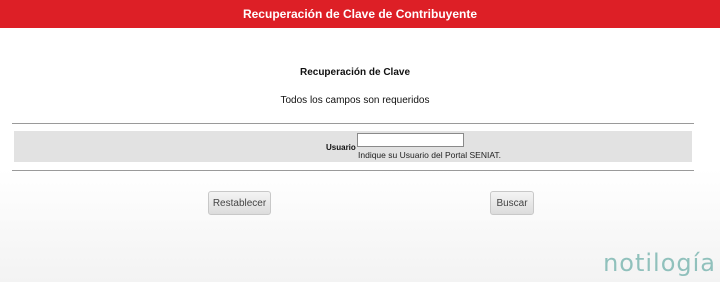  I want to click on watermark-logo: notilogía, so click(659, 263).